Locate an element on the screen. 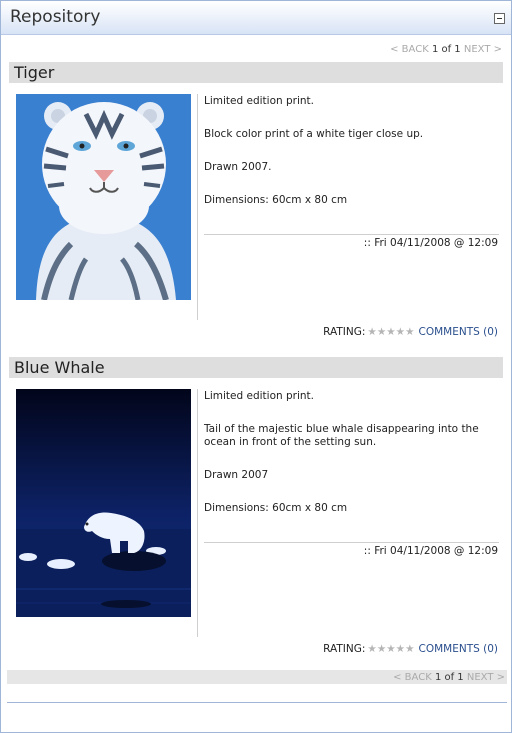  panel-titlebar: Repository is located at coordinates (256, 18).